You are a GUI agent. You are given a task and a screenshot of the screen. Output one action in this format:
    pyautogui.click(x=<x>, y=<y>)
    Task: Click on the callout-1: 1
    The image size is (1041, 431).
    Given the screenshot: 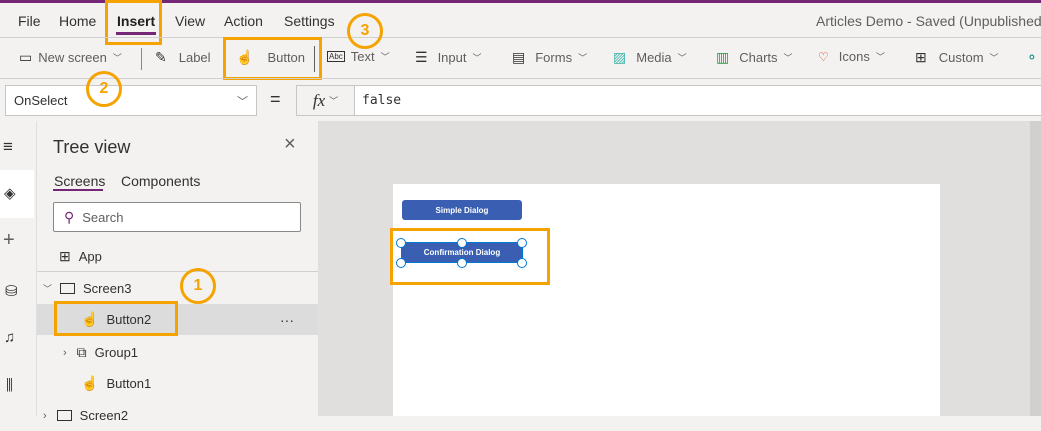 What is the action you would take?
    pyautogui.click(x=198, y=286)
    